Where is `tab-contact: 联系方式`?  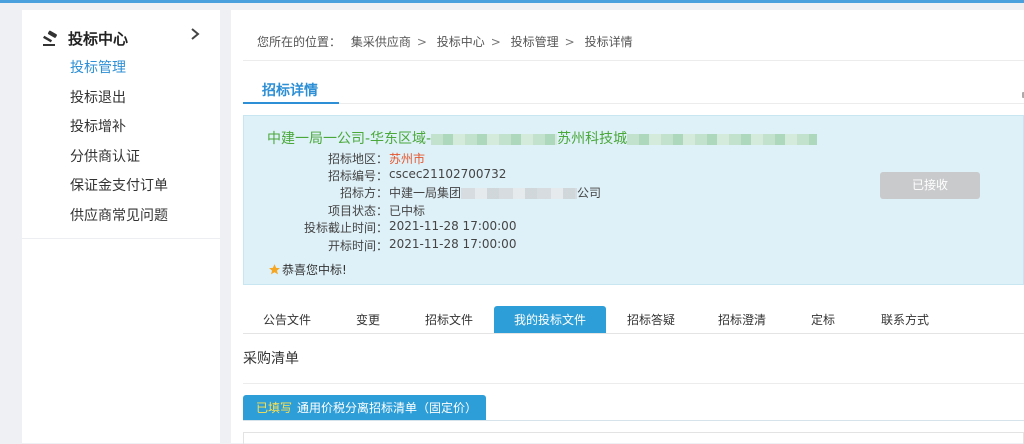 tab-contact: 联系方式 is located at coordinates (905, 320).